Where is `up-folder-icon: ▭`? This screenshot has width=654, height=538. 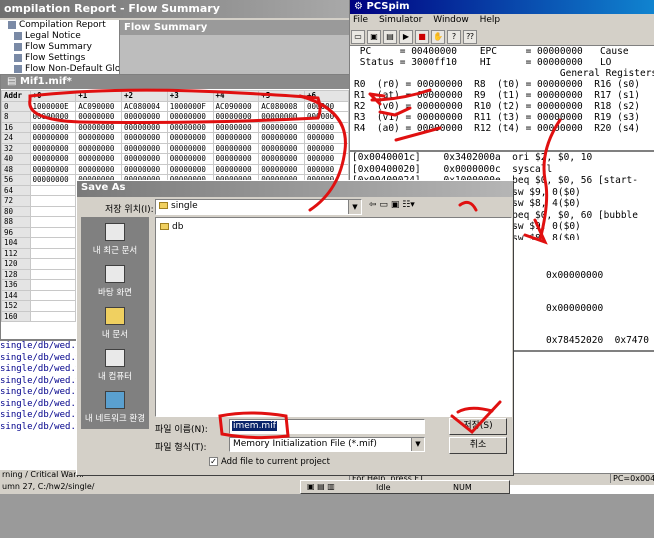
up-folder-icon: ▭ is located at coordinates (383, 205).